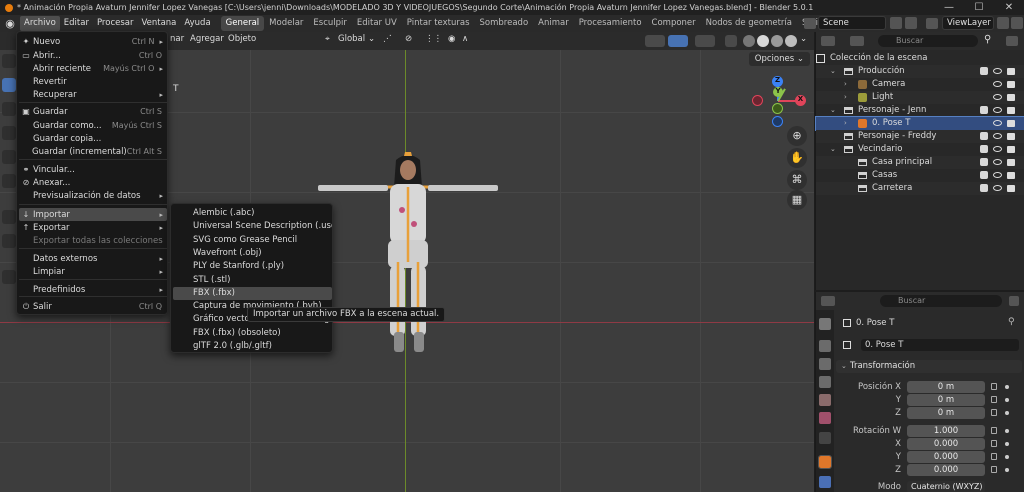  Describe the element at coordinates (674, 23) in the screenshot. I see `workspace-tab-componer: Componer` at that location.